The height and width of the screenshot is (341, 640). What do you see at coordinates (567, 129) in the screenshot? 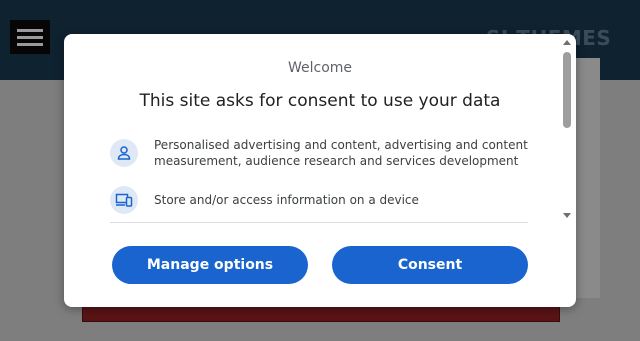
I see `dialog-scrollbar` at bounding box center [567, 129].